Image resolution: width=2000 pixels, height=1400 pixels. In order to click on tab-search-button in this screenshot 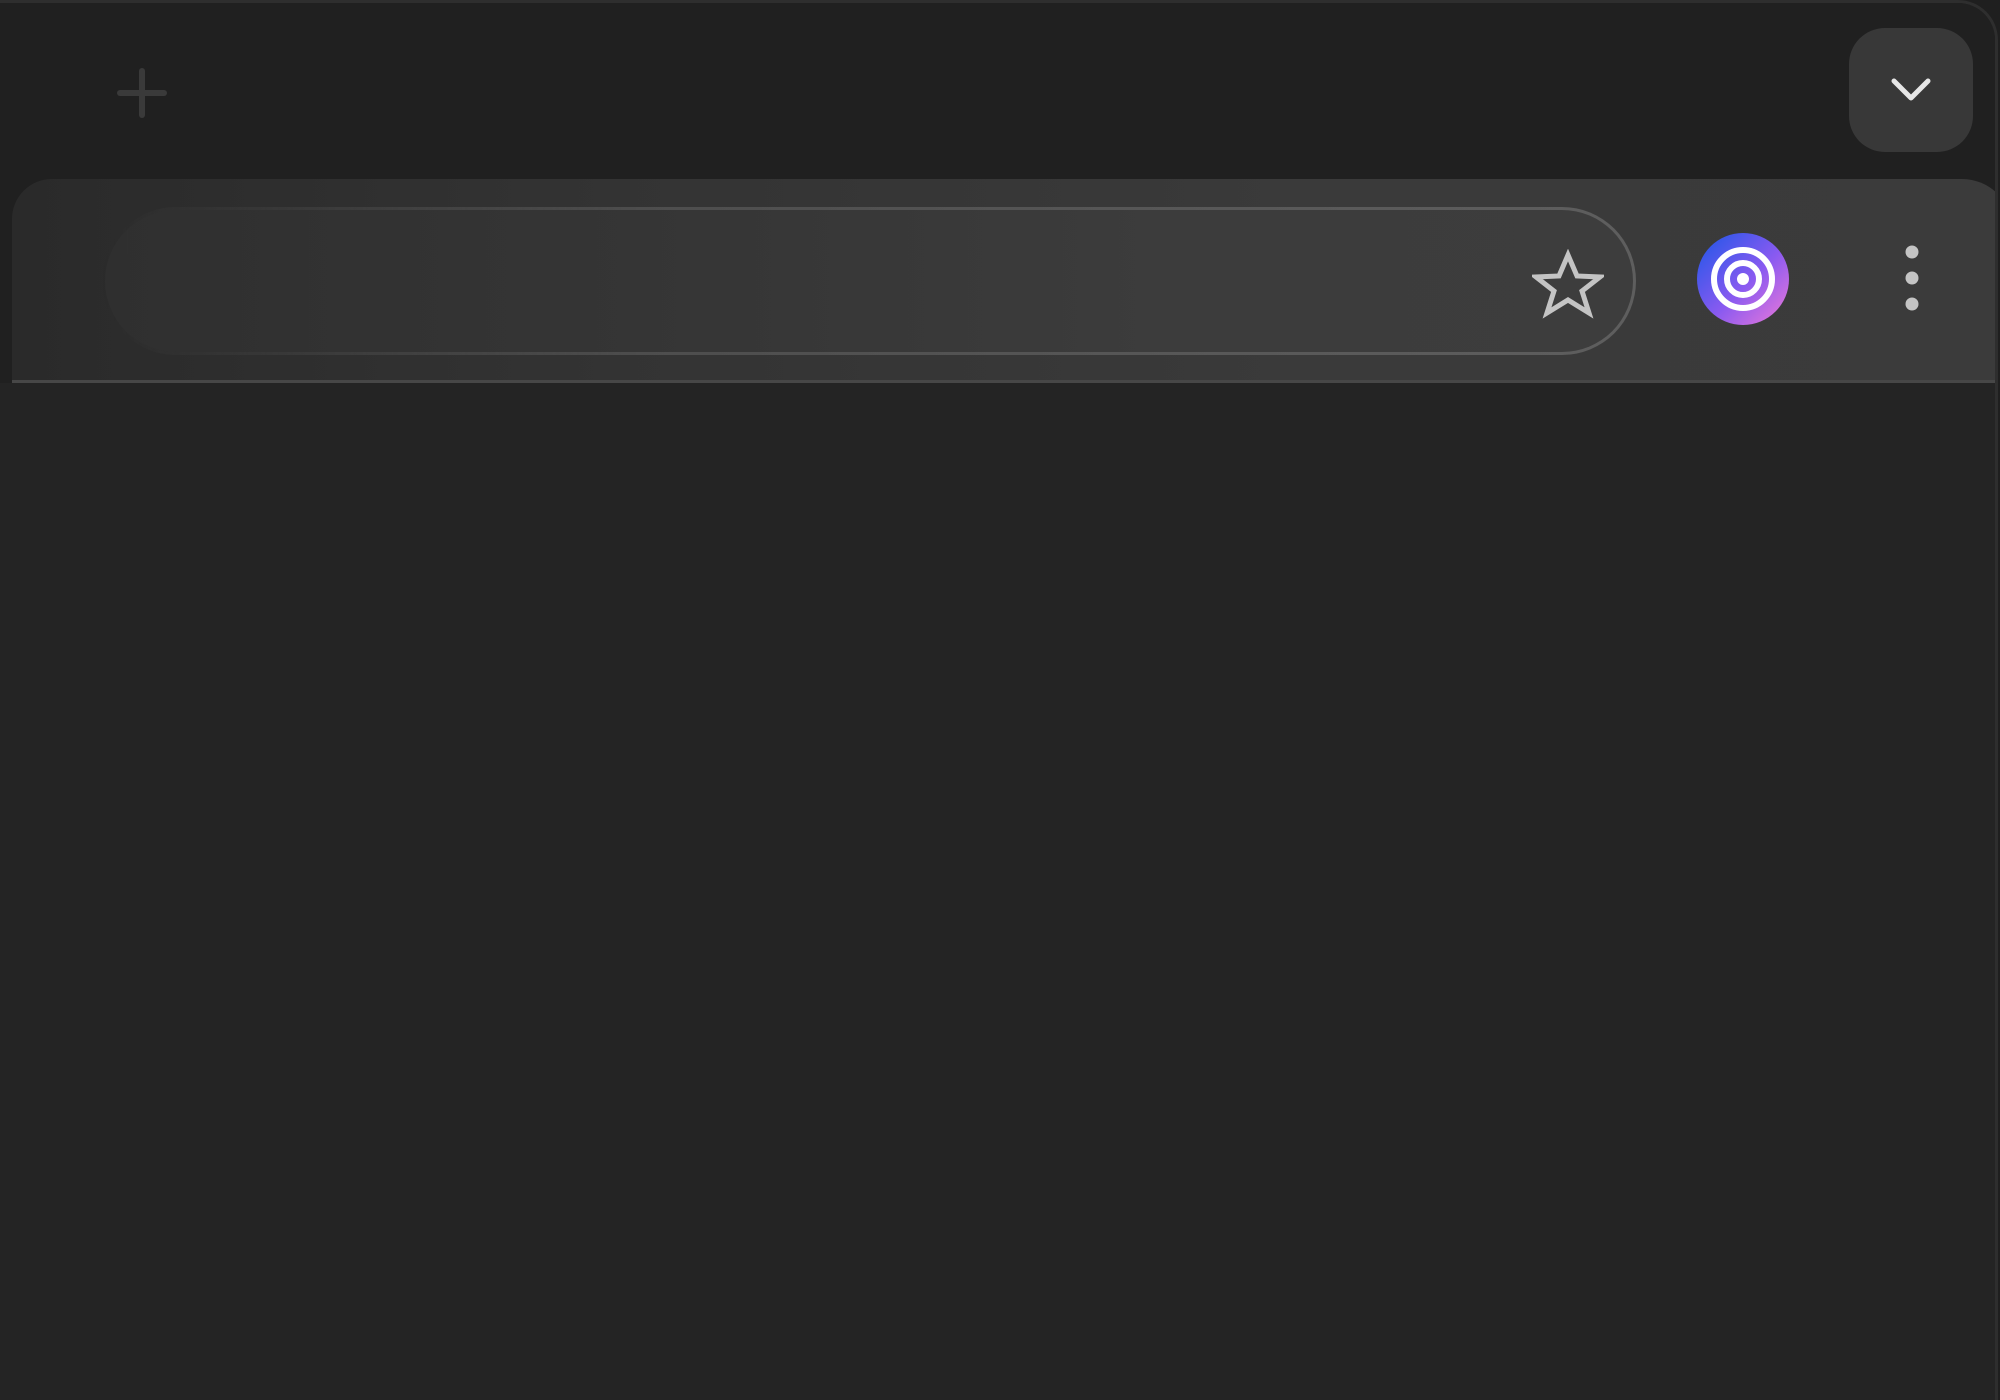, I will do `click(1911, 90)`.